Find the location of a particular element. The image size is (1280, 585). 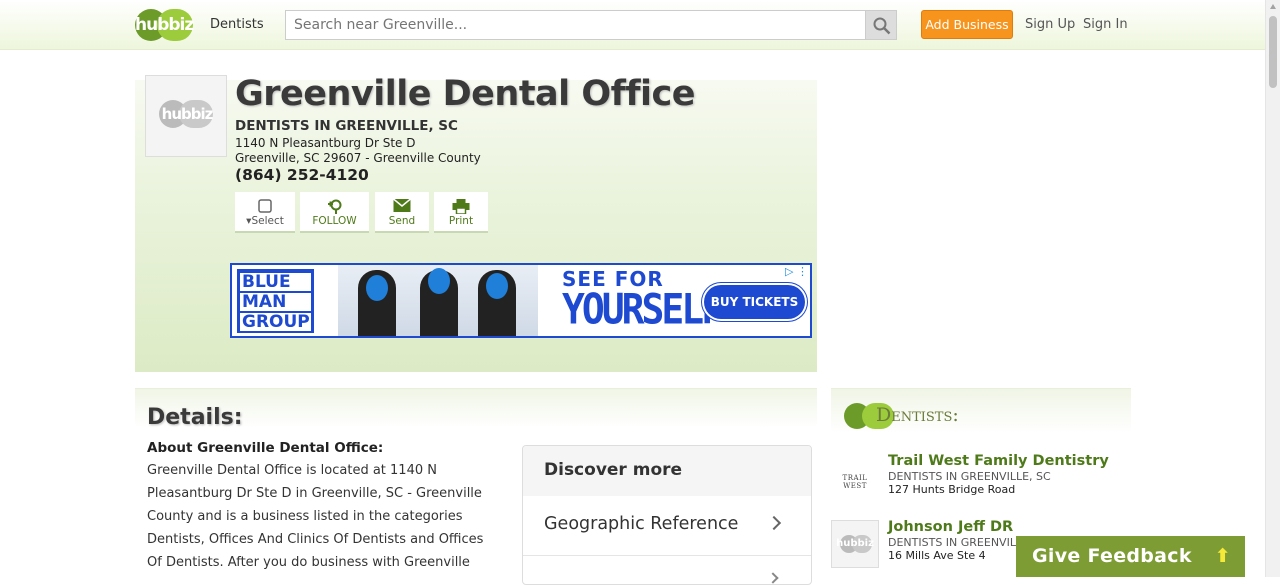

sidebar-item-address: 127 Hunts Bridge Road is located at coordinates (952, 489).